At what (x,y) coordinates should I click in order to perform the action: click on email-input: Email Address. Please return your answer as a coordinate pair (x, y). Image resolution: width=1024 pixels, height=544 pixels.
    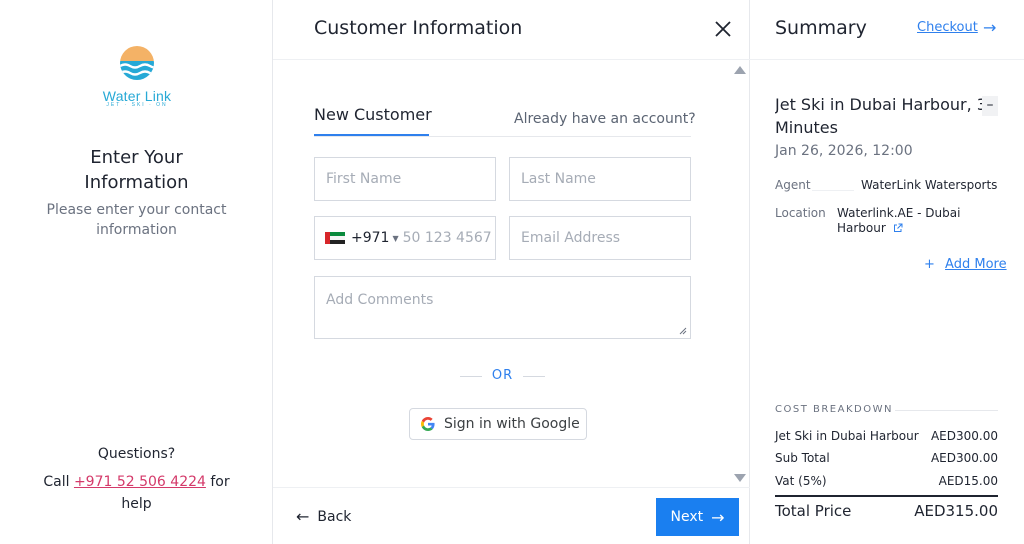
    Looking at the image, I should click on (600, 238).